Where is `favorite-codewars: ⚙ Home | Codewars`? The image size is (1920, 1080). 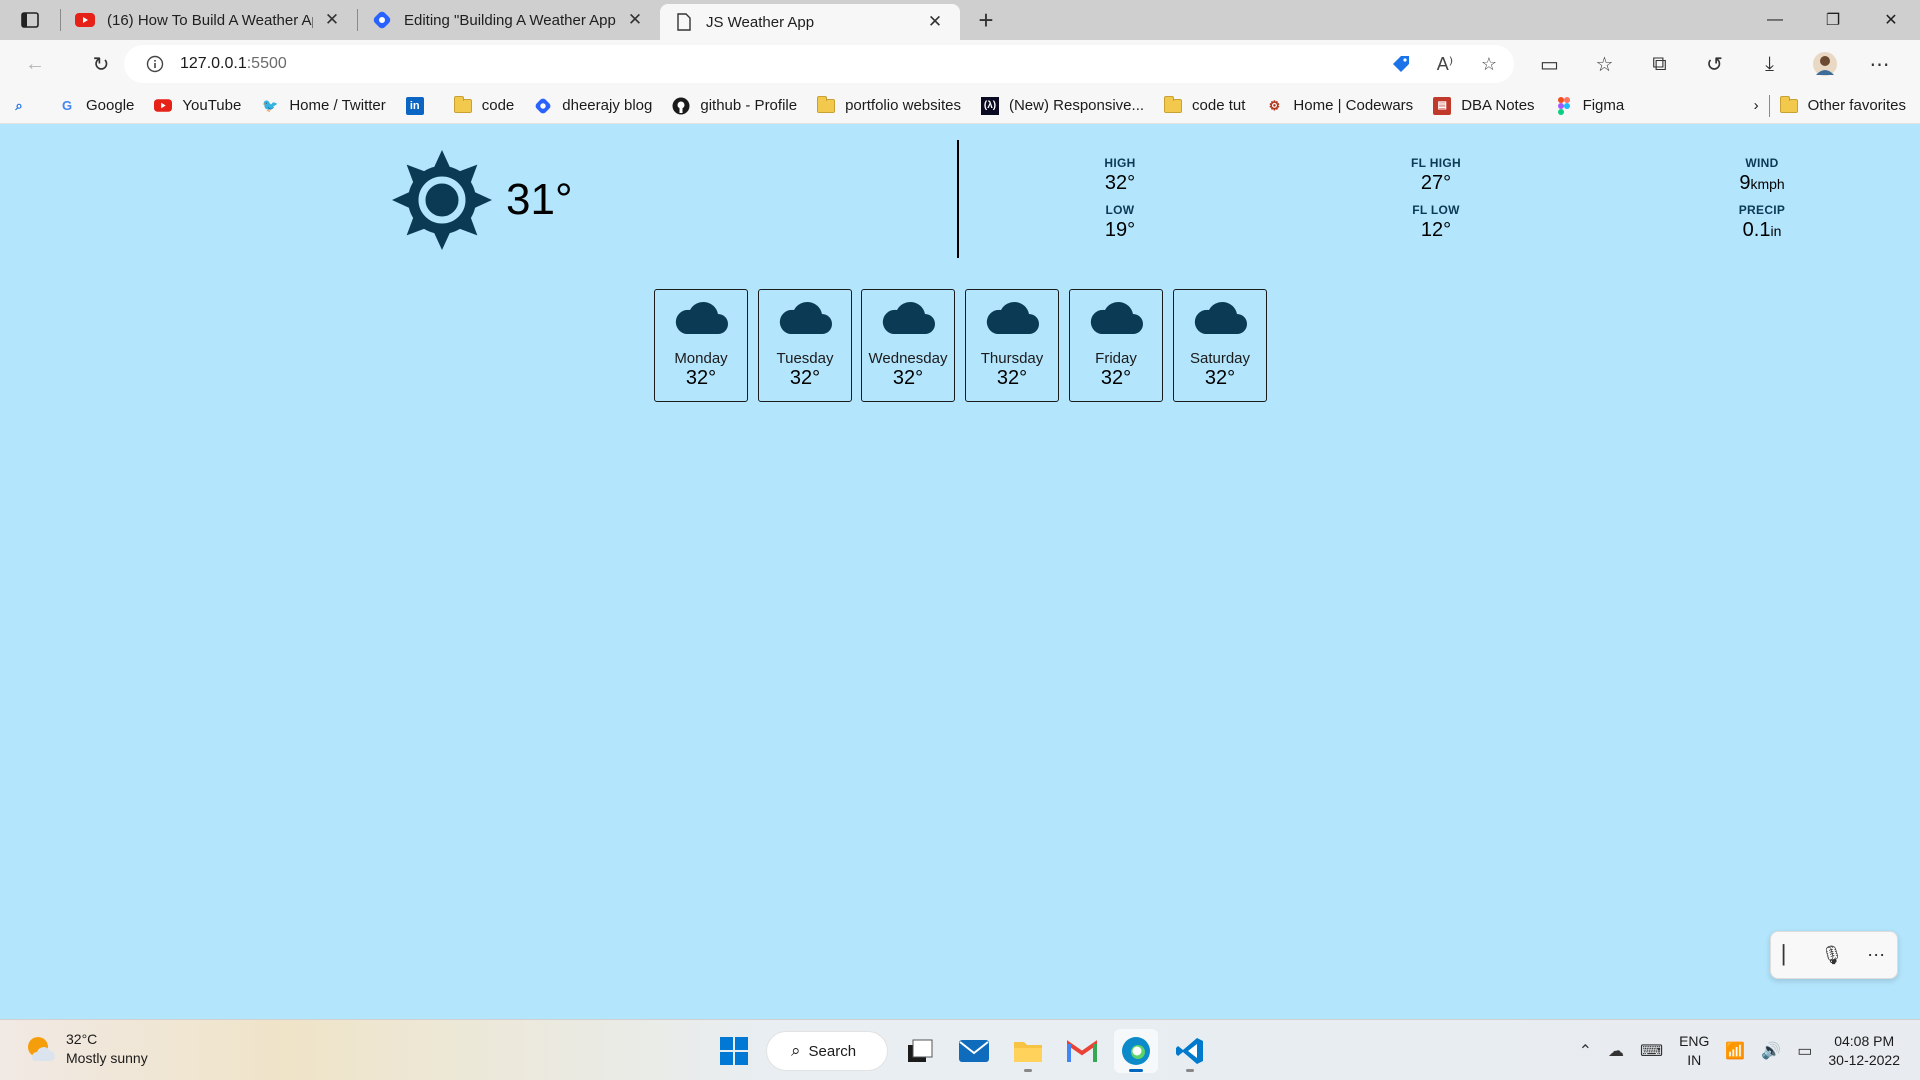 favorite-codewars: ⚙ Home | Codewars is located at coordinates (1339, 106).